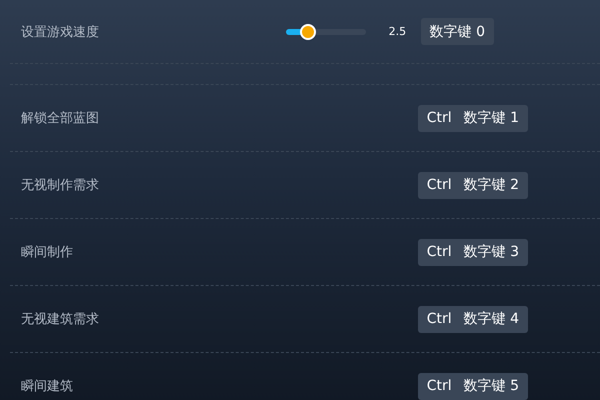  Describe the element at coordinates (491, 386) in the screenshot. I see `key-label: 数字键 5` at that location.